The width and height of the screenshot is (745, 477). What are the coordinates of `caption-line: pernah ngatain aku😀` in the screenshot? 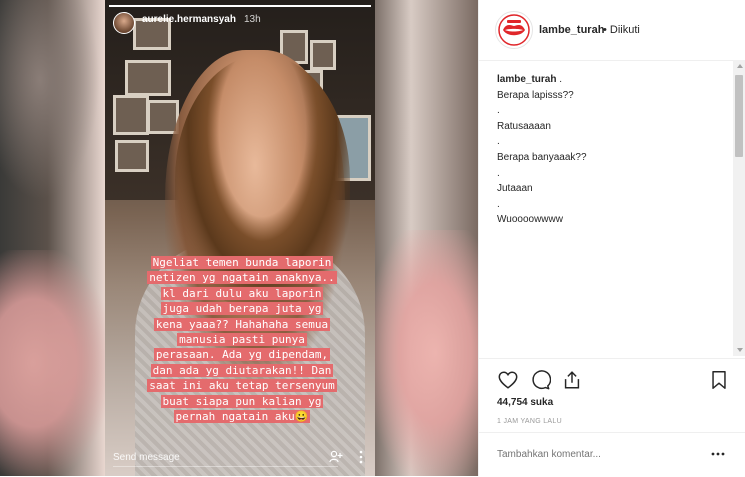 It's located at (242, 416).